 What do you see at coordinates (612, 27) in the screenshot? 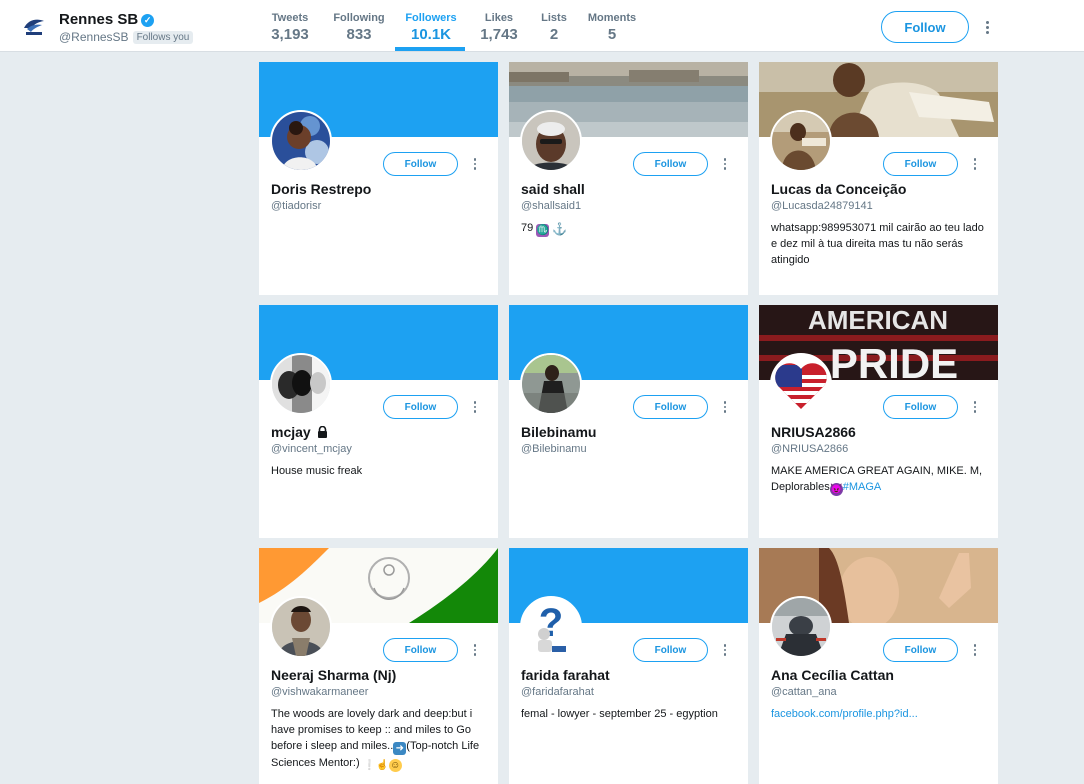
I see `stat-moments: Moments 5` at bounding box center [612, 27].